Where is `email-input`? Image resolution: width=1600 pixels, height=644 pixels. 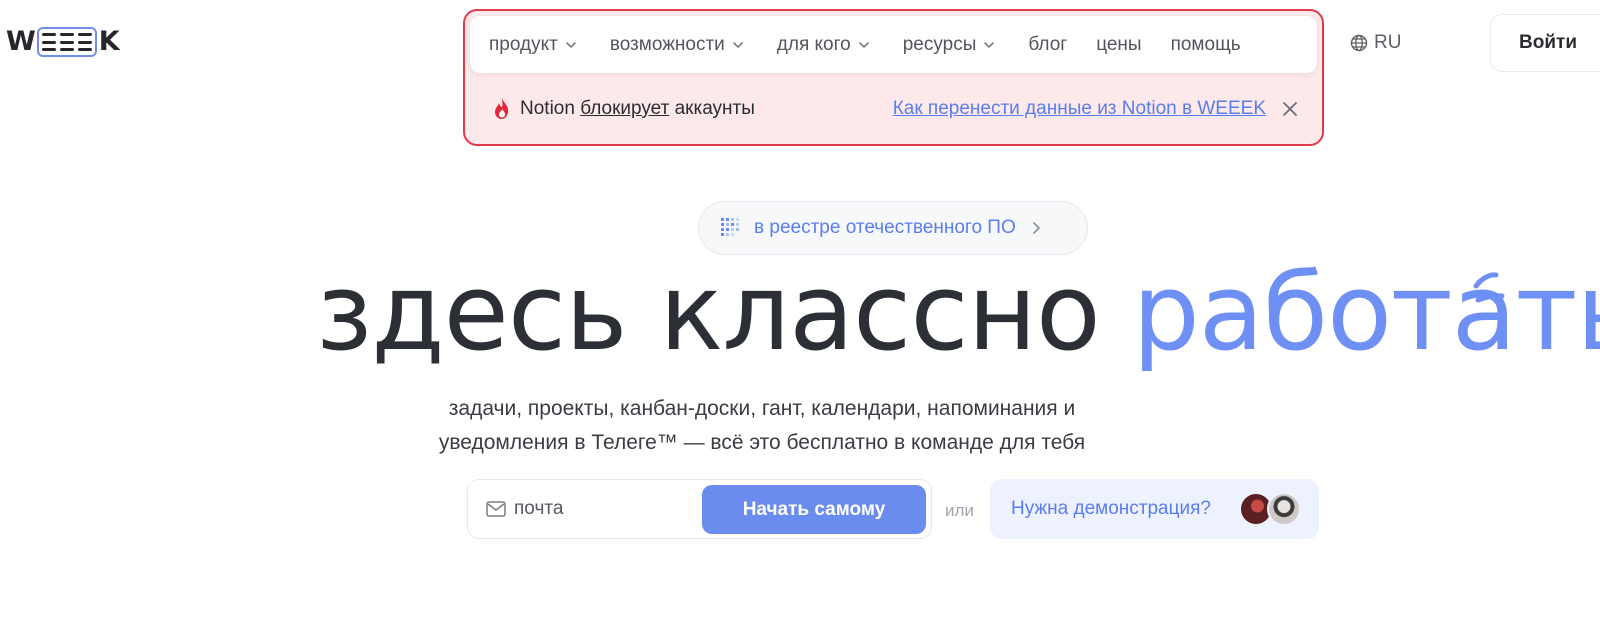
email-input is located at coordinates (599, 509).